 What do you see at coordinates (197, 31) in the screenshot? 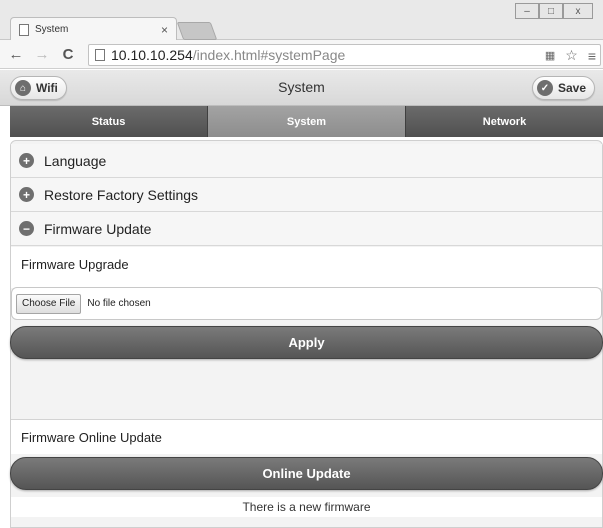
I see `new-tab-button` at bounding box center [197, 31].